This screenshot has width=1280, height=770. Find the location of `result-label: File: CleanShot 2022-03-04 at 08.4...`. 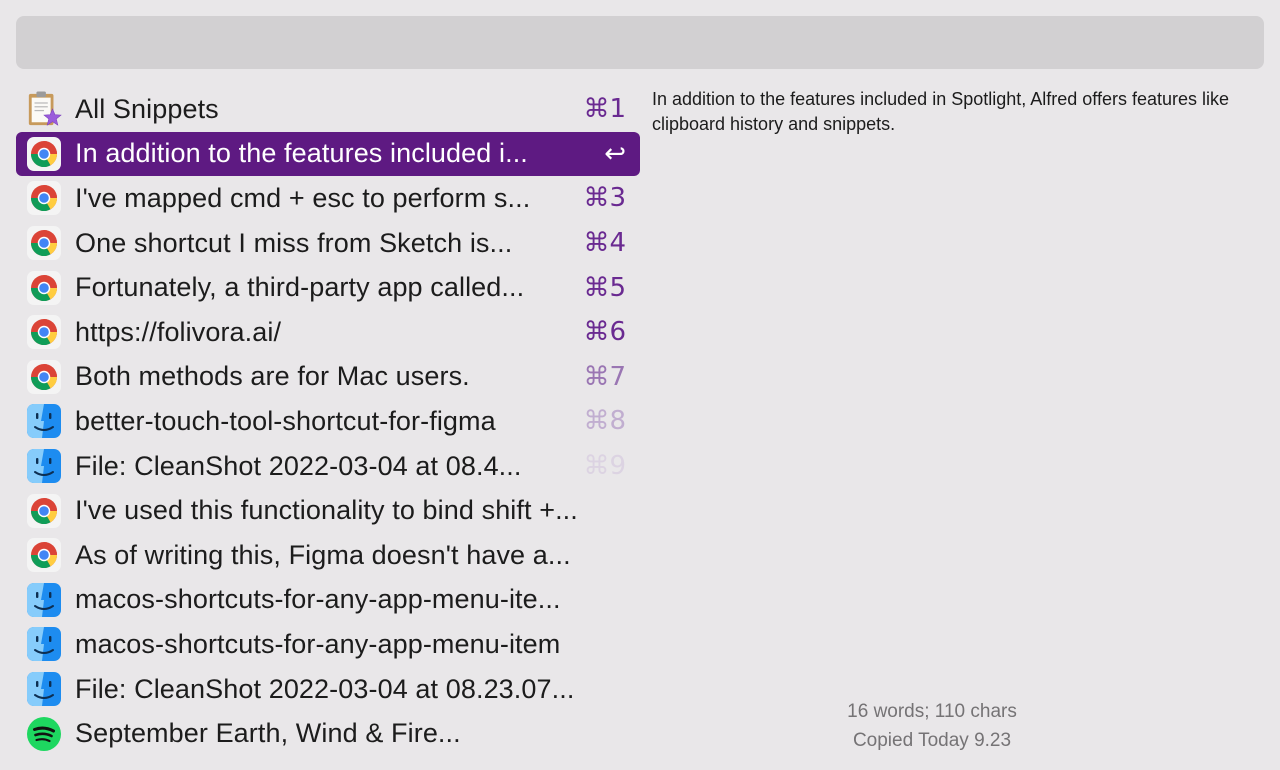

result-label: File: CleanShot 2022-03-04 at 08.4... is located at coordinates (298, 465).